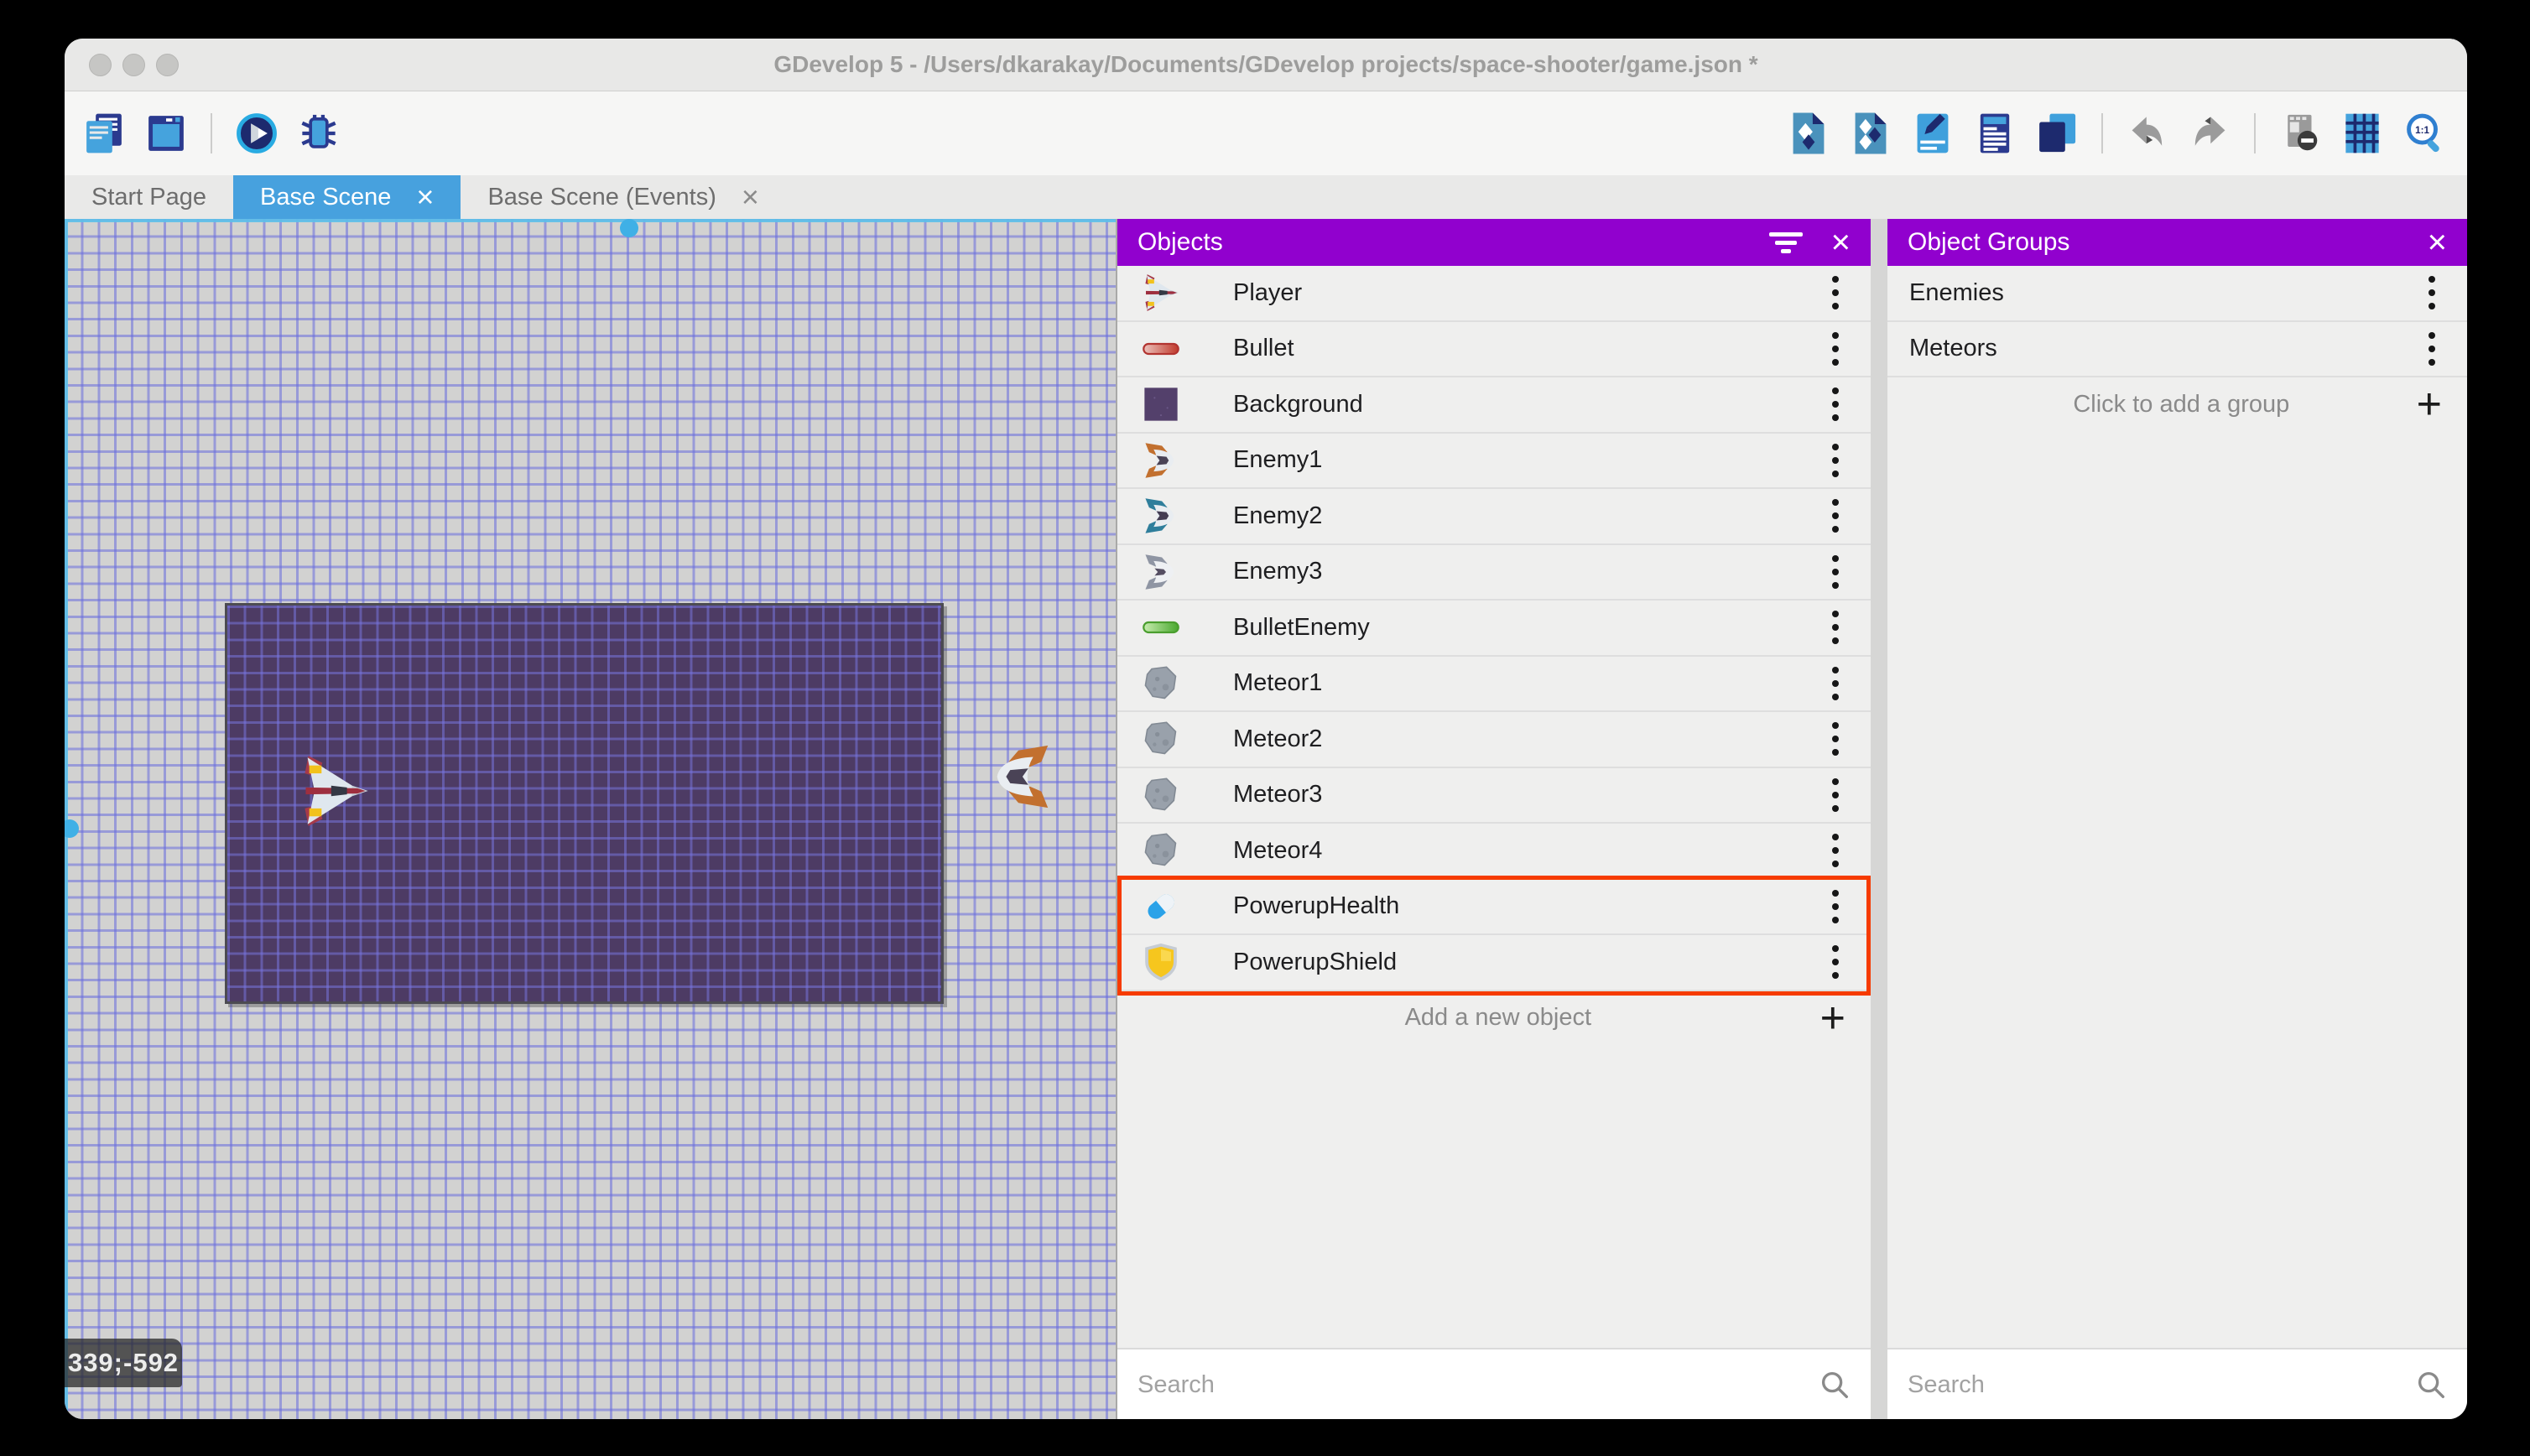 The image size is (2530, 1456). Describe the element at coordinates (149, 197) in the screenshot. I see `tab-start-page: Start Page` at that location.